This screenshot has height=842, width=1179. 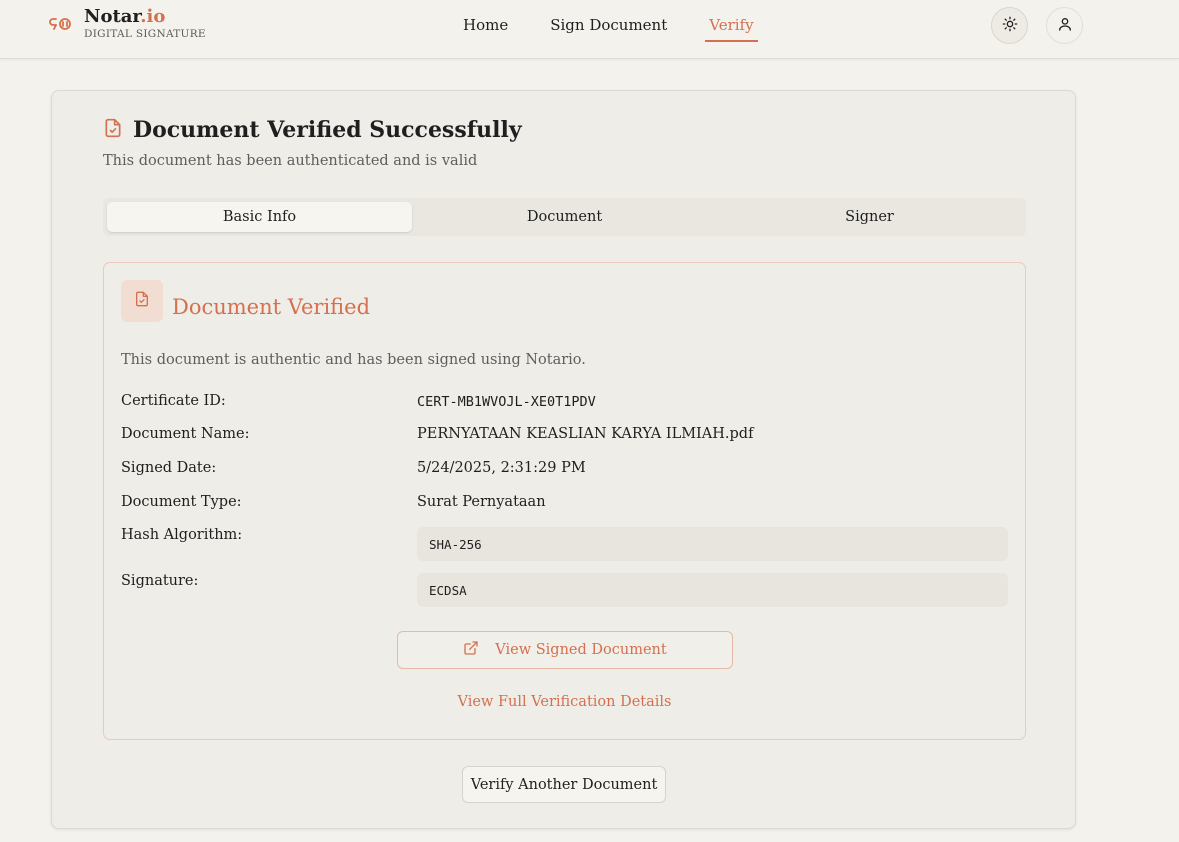 I want to click on nav-verify: Verify, so click(x=731, y=29).